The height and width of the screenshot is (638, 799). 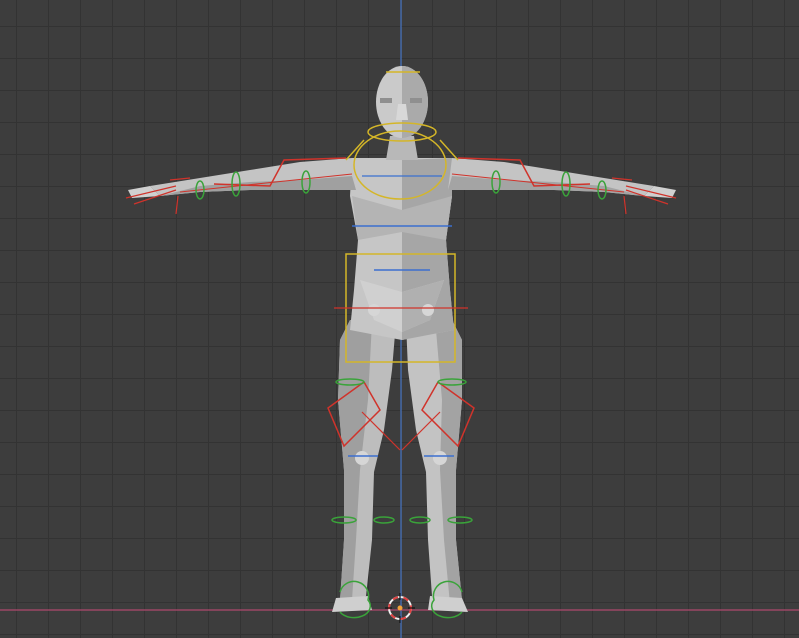 What do you see at coordinates (374, 310) in the screenshot?
I see `left-hip-joint` at bounding box center [374, 310].